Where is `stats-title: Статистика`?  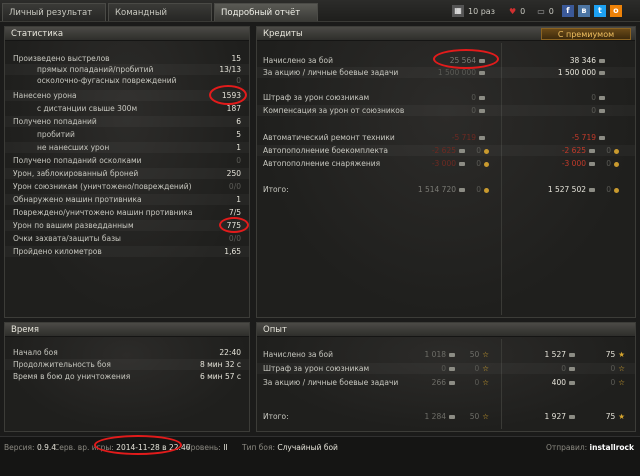 stats-title: Статистика is located at coordinates (127, 34).